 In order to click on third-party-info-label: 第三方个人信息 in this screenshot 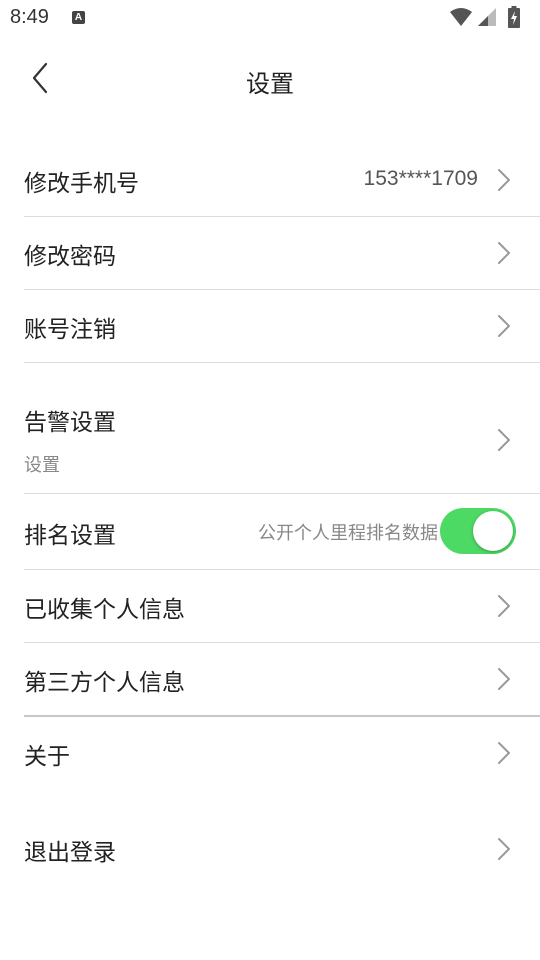, I will do `click(104, 683)`.